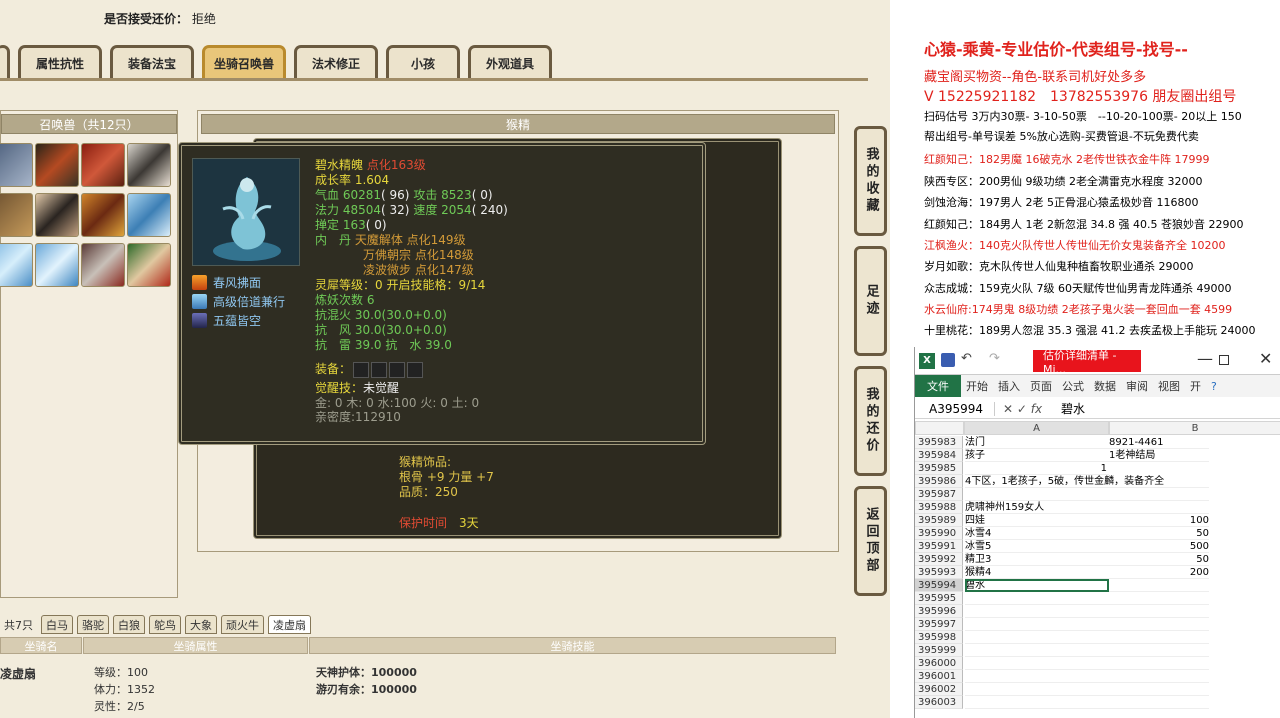 The width and height of the screenshot is (1280, 718). Describe the element at coordinates (939, 572) in the screenshot. I see `row-number: 395993` at that location.